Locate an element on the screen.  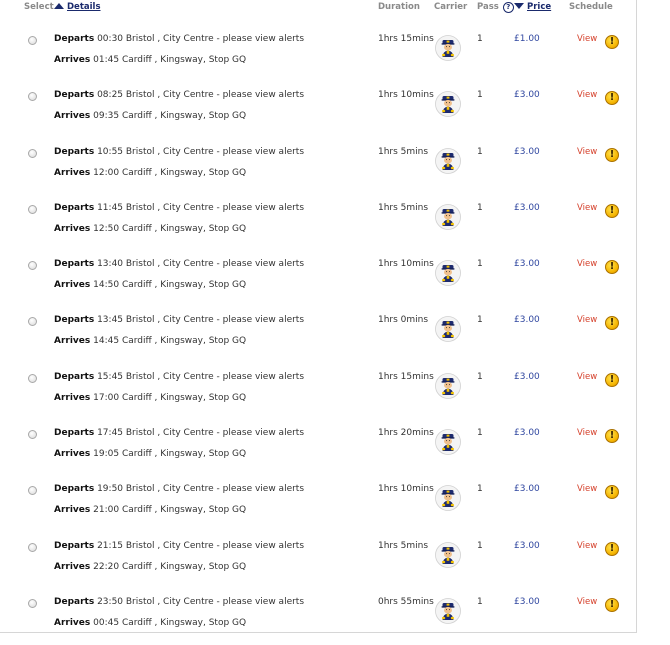
arrives-text: 12:50 Cardiff , Kingsway, Stop GQ is located at coordinates (170, 228).